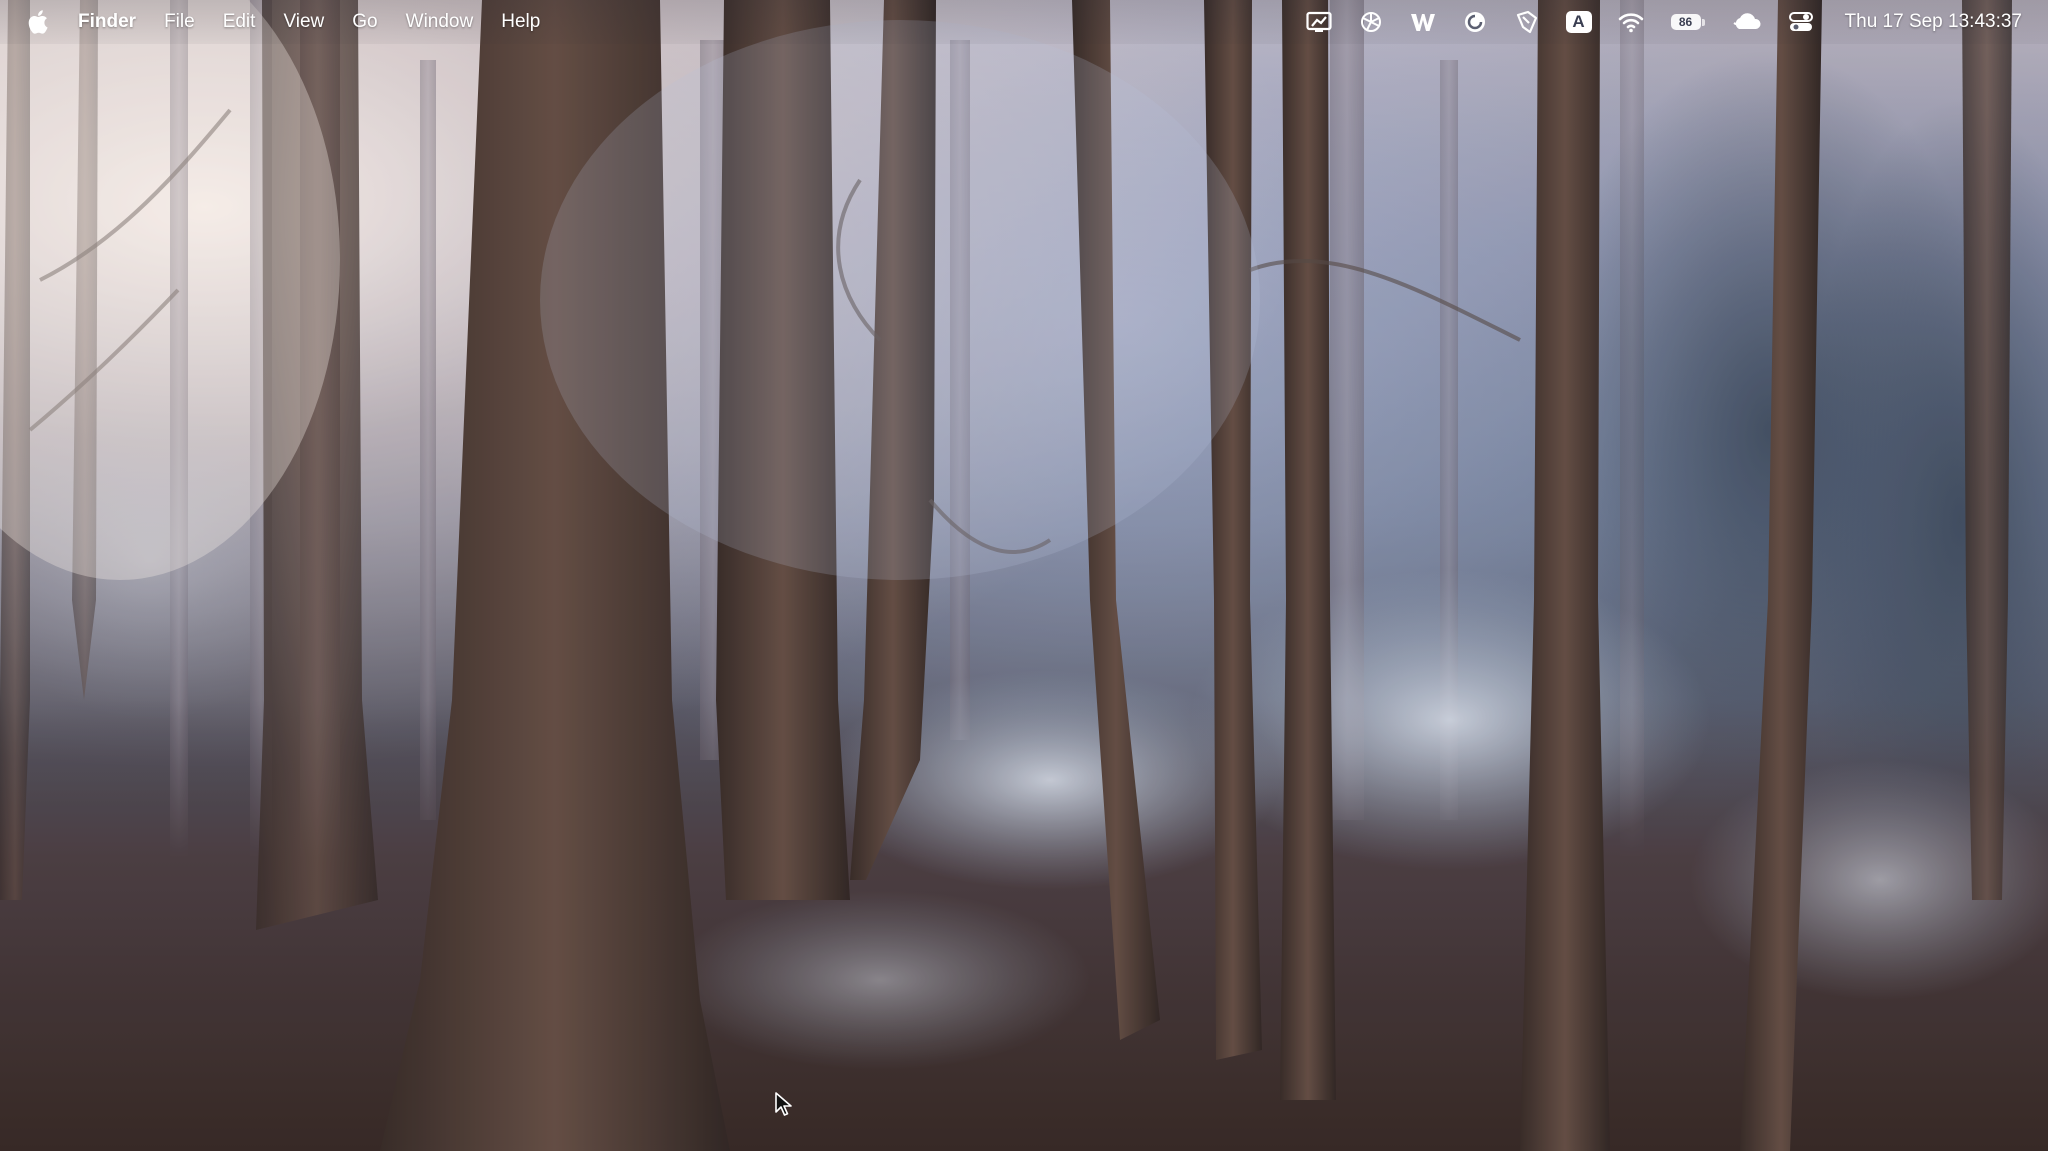 The height and width of the screenshot is (1151, 2048). Describe the element at coordinates (1423, 22) in the screenshot. I see `word-w-icon` at that location.